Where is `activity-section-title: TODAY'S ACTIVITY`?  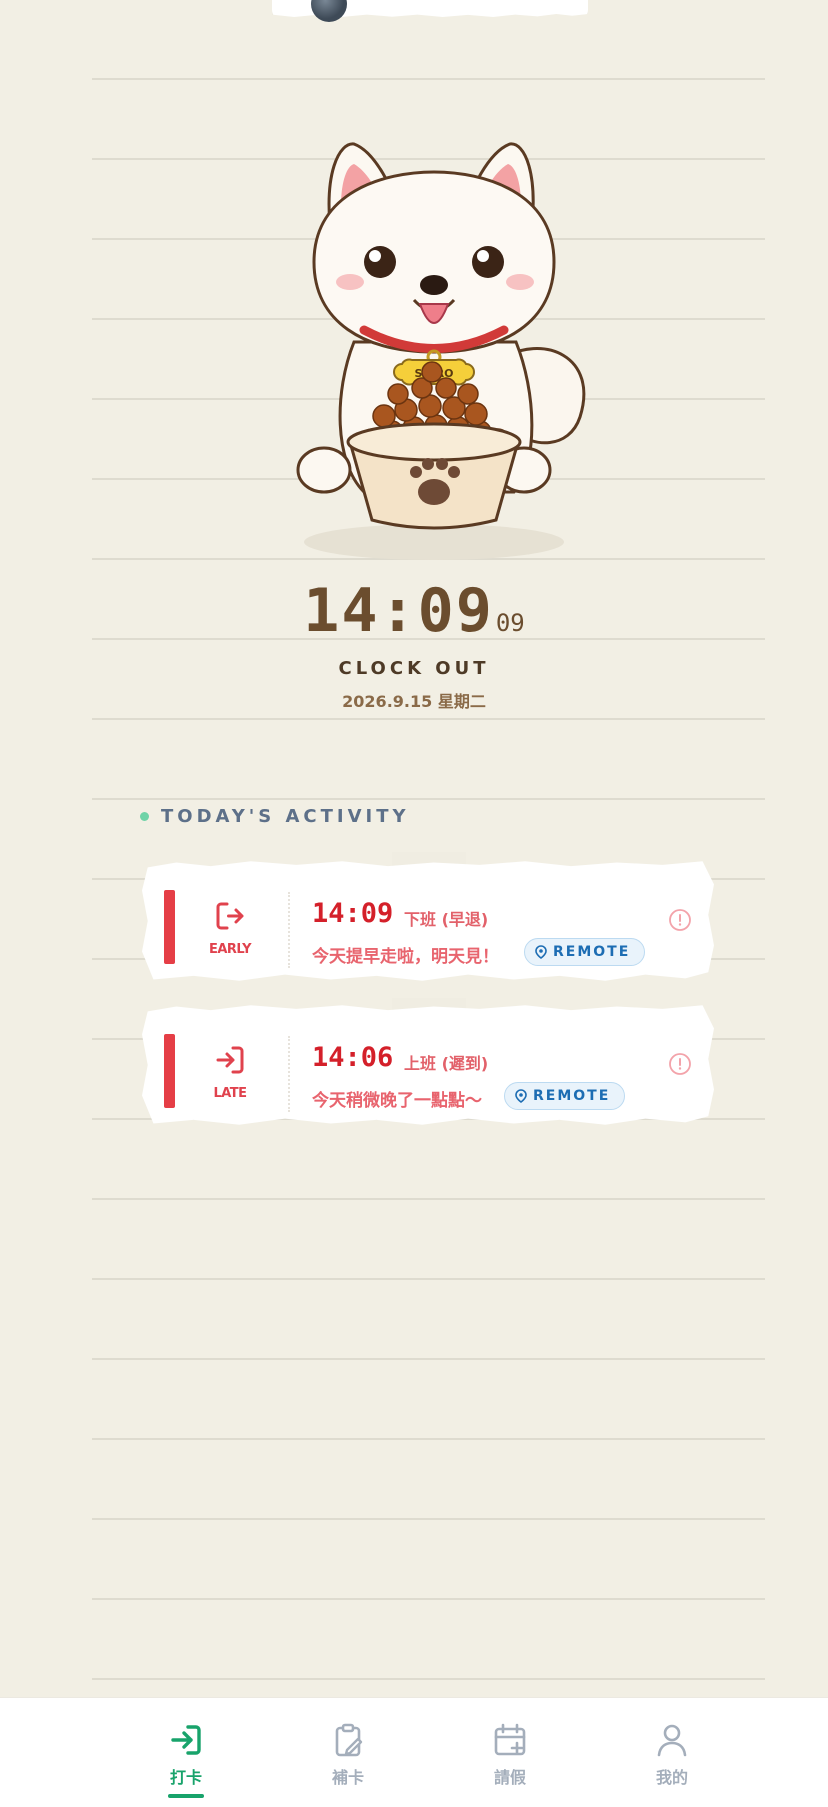
activity-section-title: TODAY'S ACTIVITY is located at coordinates (275, 816).